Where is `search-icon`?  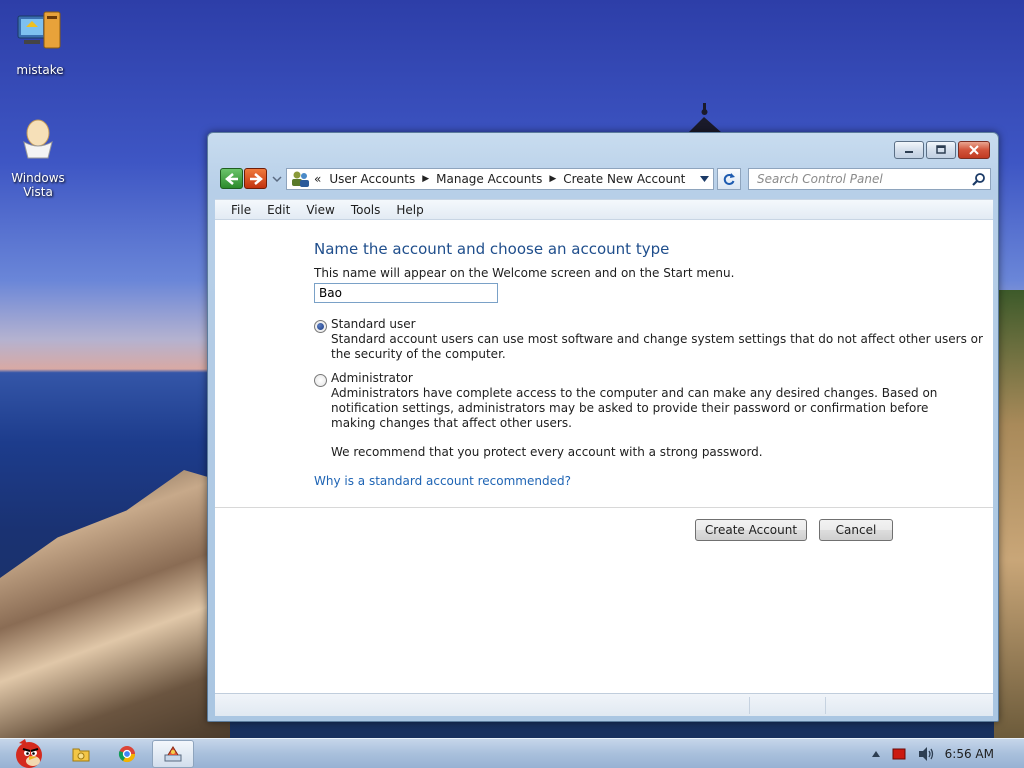 search-icon is located at coordinates (979, 179).